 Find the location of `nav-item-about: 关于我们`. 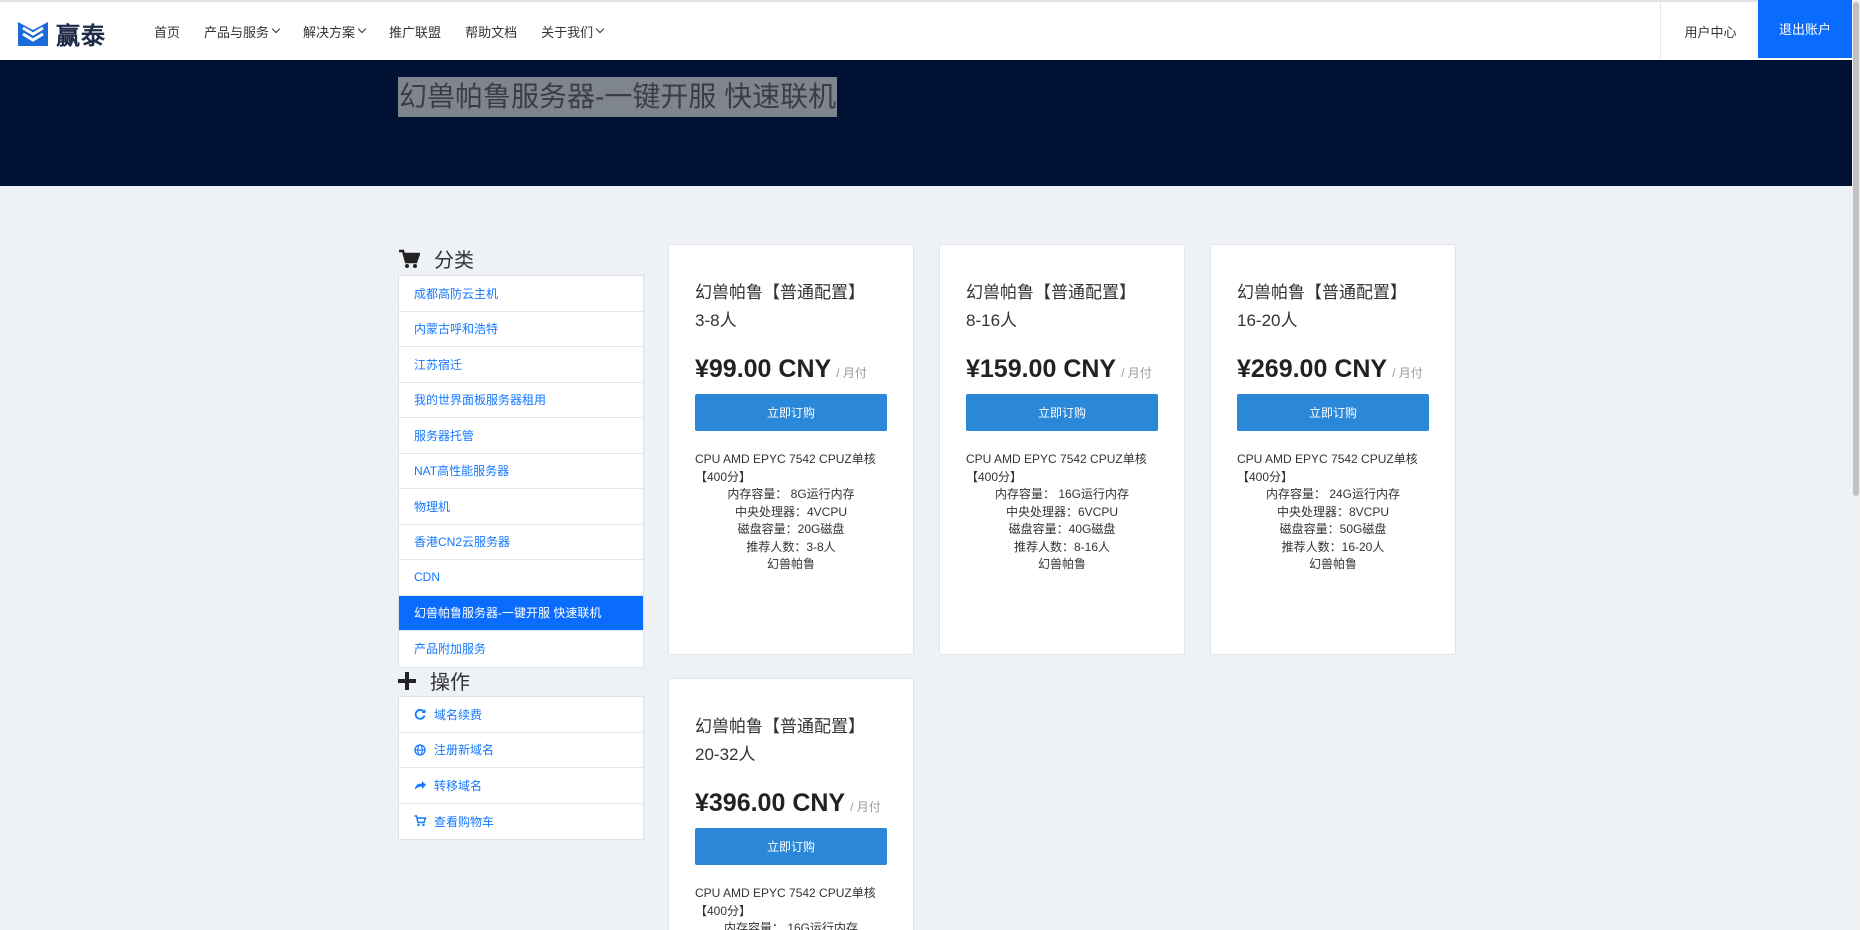

nav-item-about: 关于我们 is located at coordinates (573, 31).